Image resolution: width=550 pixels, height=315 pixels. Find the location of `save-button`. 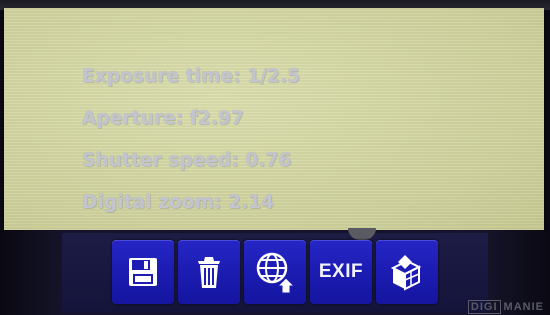

save-button is located at coordinates (143, 272).